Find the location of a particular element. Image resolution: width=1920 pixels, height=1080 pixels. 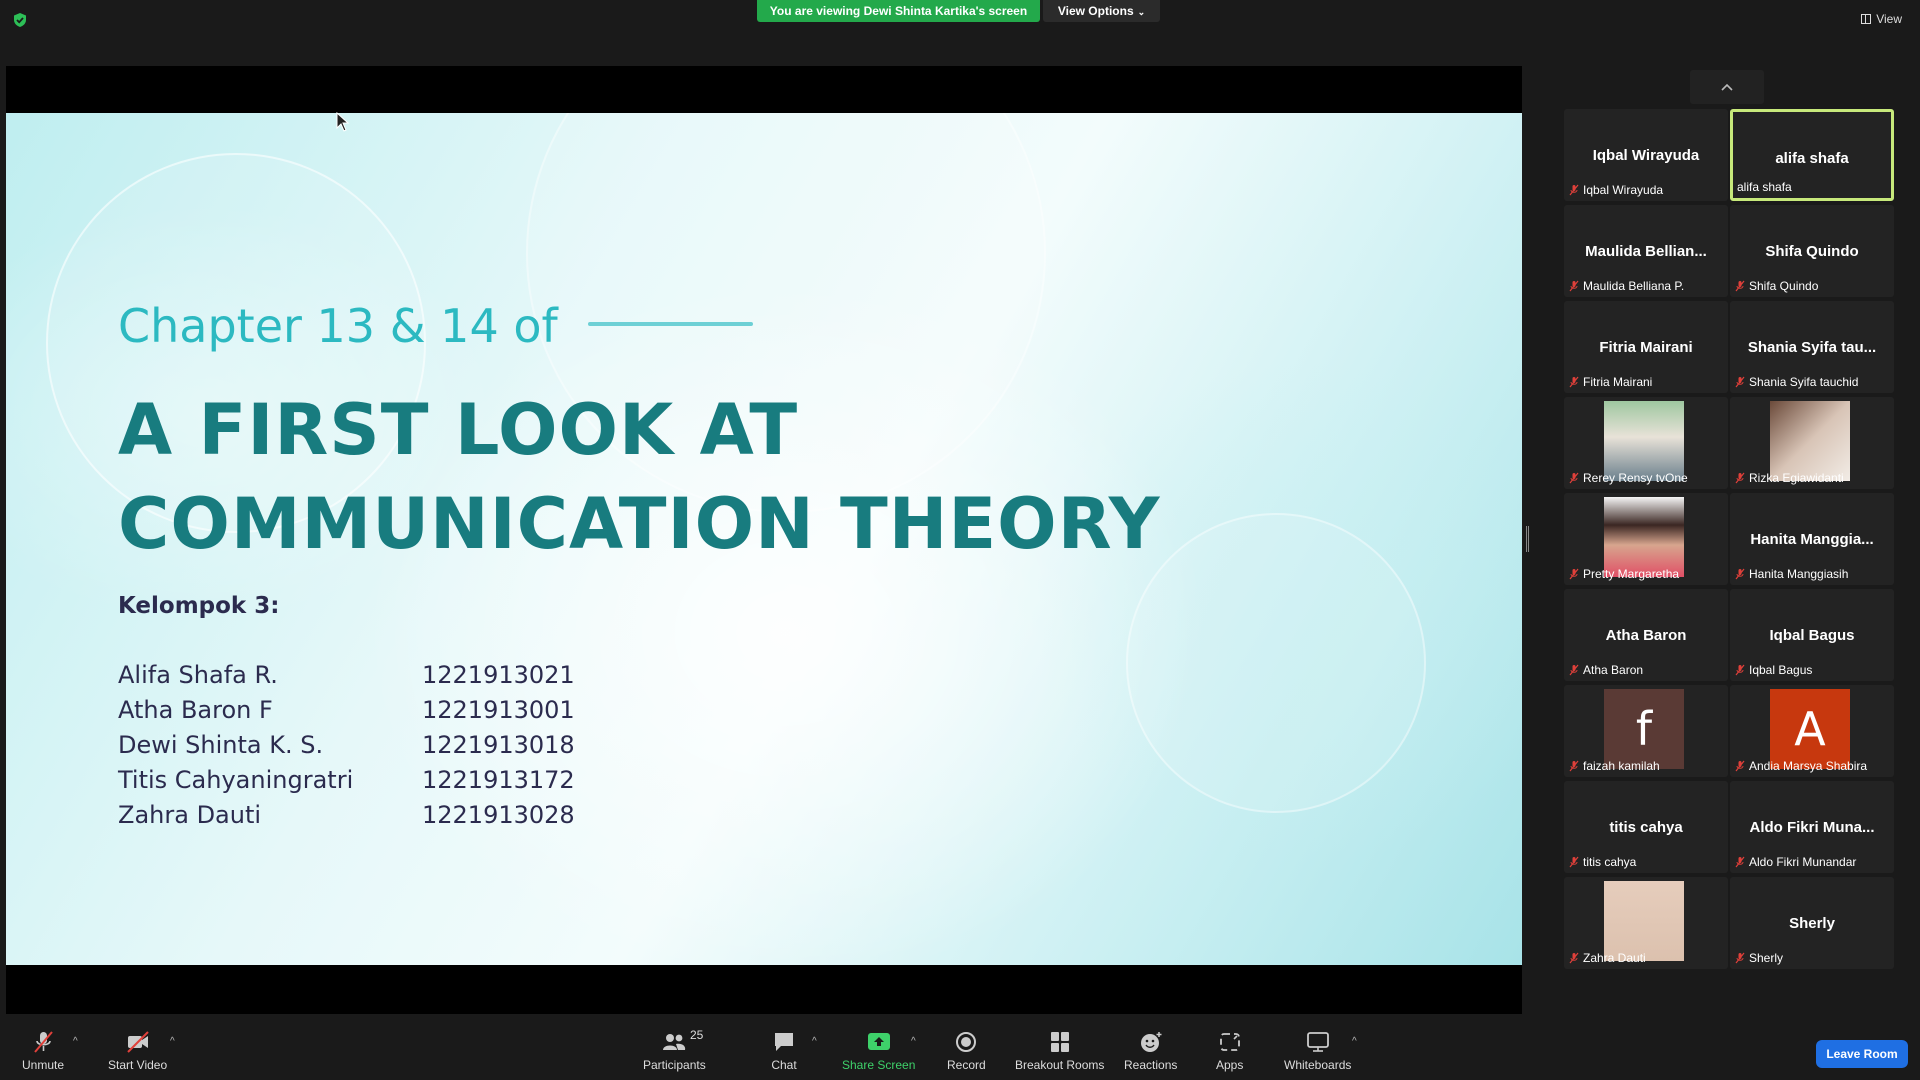

whiteboard-options-caret-icon: ^ is located at coordinates (1354, 1041).